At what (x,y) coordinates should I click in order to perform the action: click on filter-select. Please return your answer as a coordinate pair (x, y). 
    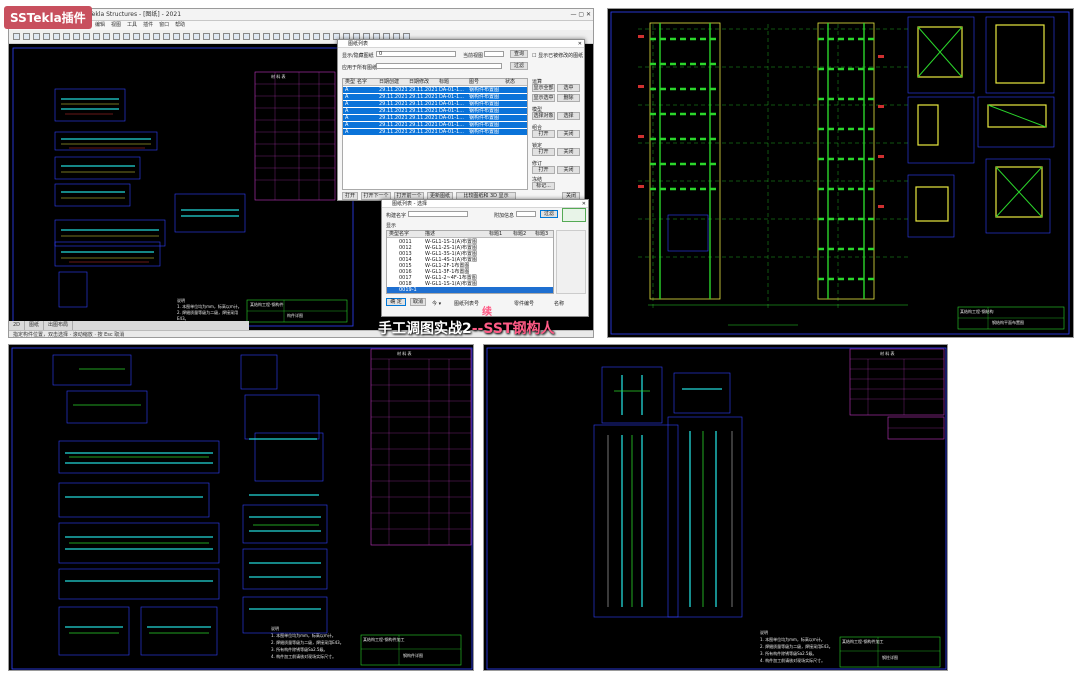
    Looking at the image, I should click on (494, 54).